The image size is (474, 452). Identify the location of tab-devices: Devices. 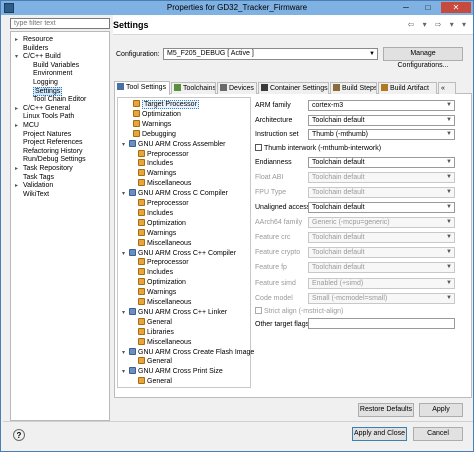
(237, 88).